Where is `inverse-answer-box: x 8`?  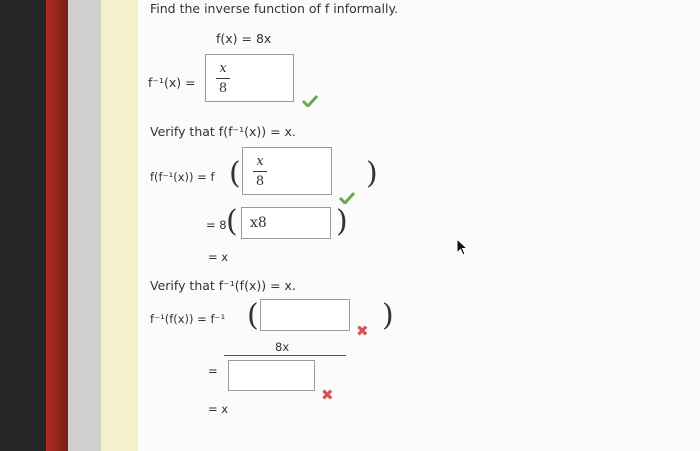
inverse-answer-box: x 8 is located at coordinates (249, 78).